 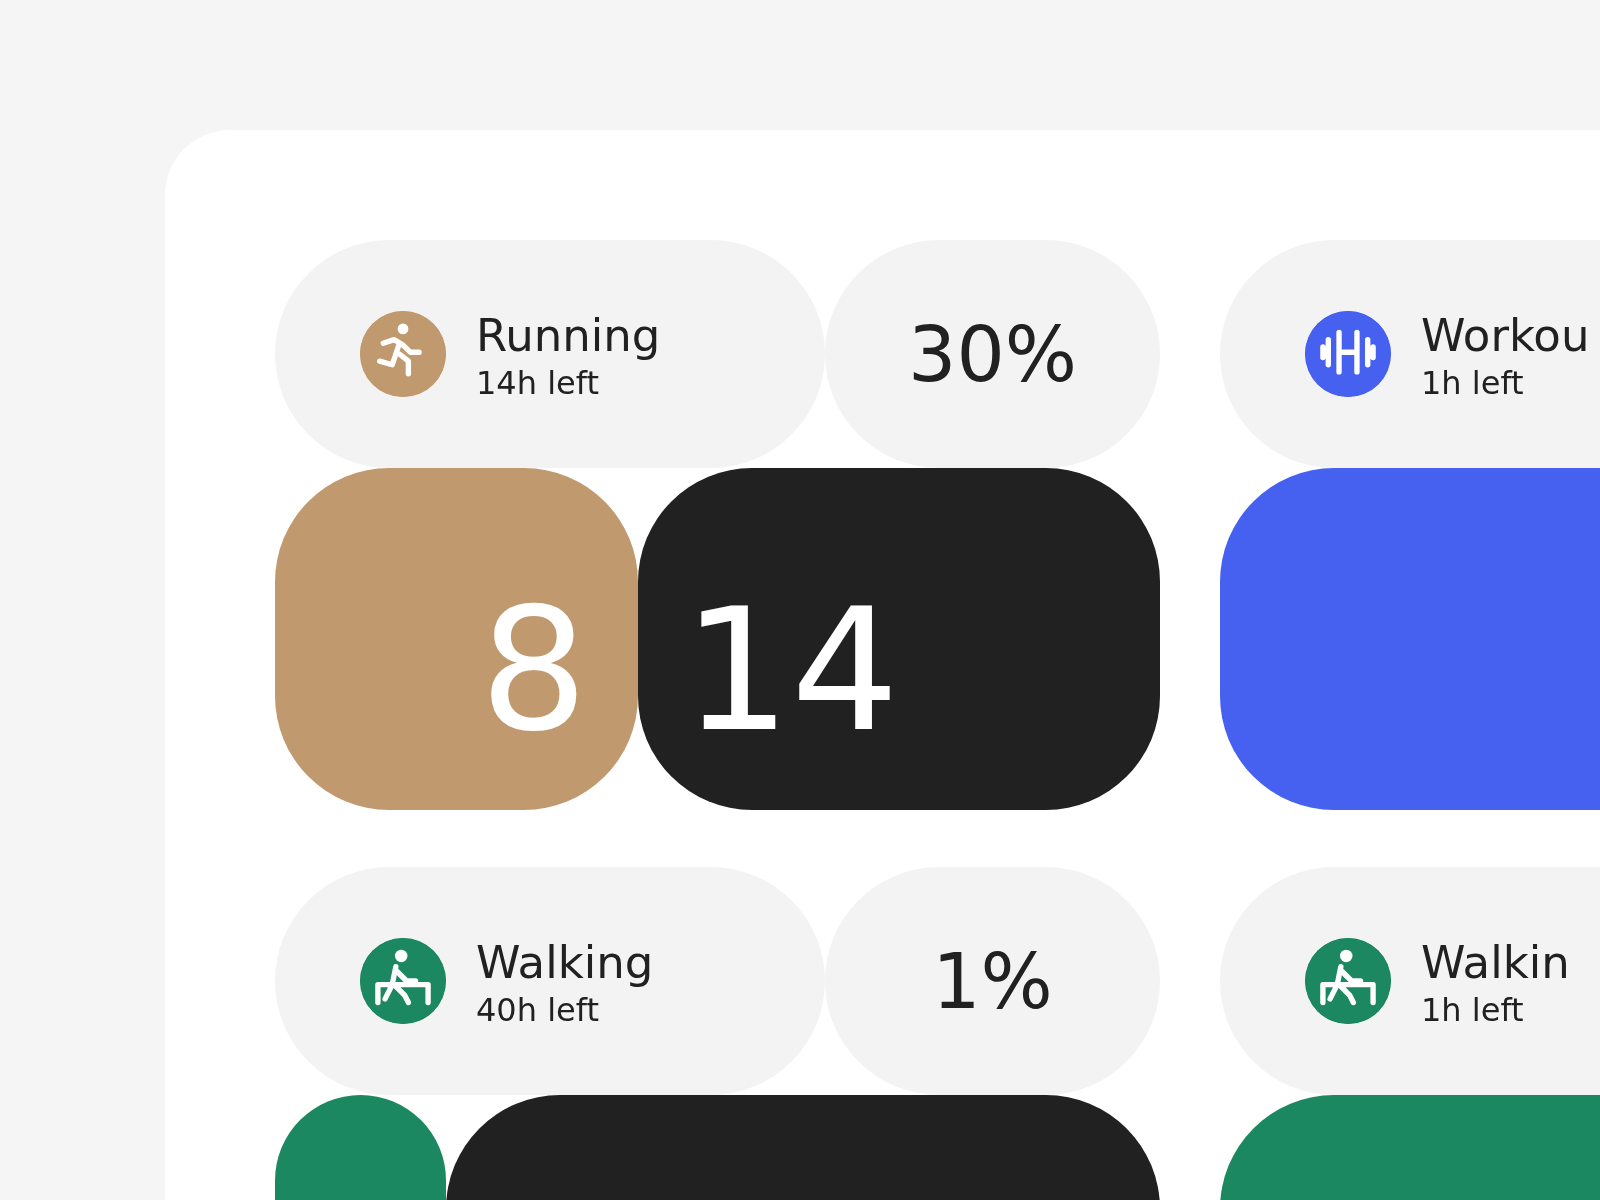 I want to click on remaining-block: 14, so click(x=898, y=639).